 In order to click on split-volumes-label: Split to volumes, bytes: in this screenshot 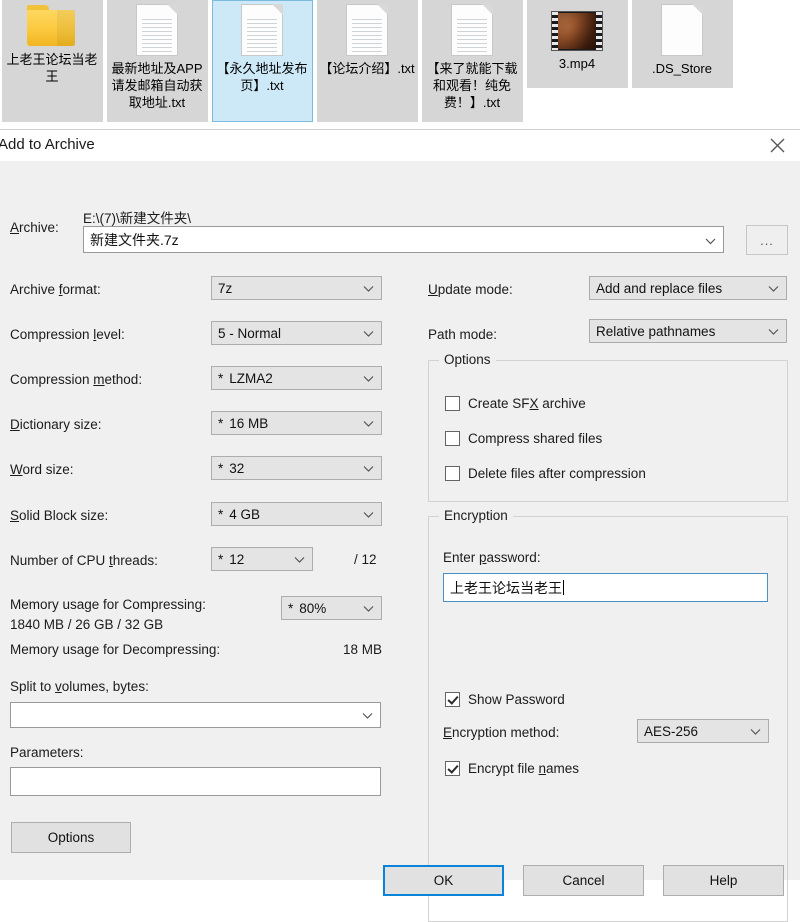, I will do `click(79, 686)`.